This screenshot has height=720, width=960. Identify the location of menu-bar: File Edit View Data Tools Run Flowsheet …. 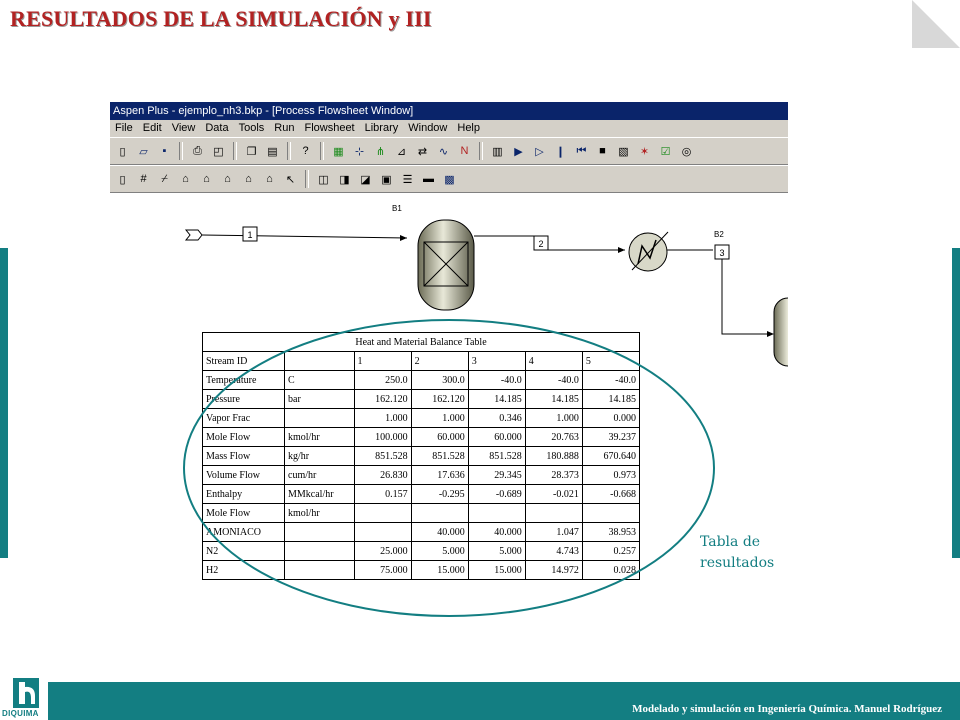
(449, 128).